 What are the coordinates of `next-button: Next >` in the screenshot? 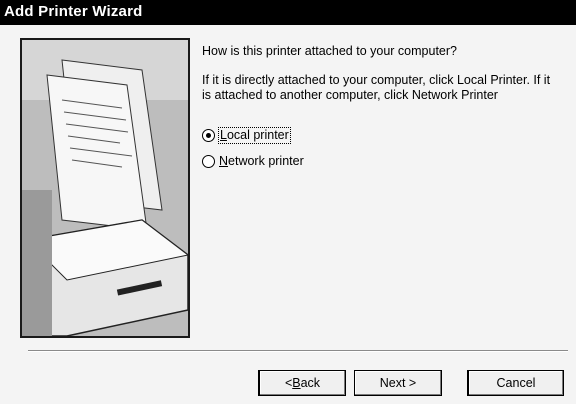 It's located at (398, 383).